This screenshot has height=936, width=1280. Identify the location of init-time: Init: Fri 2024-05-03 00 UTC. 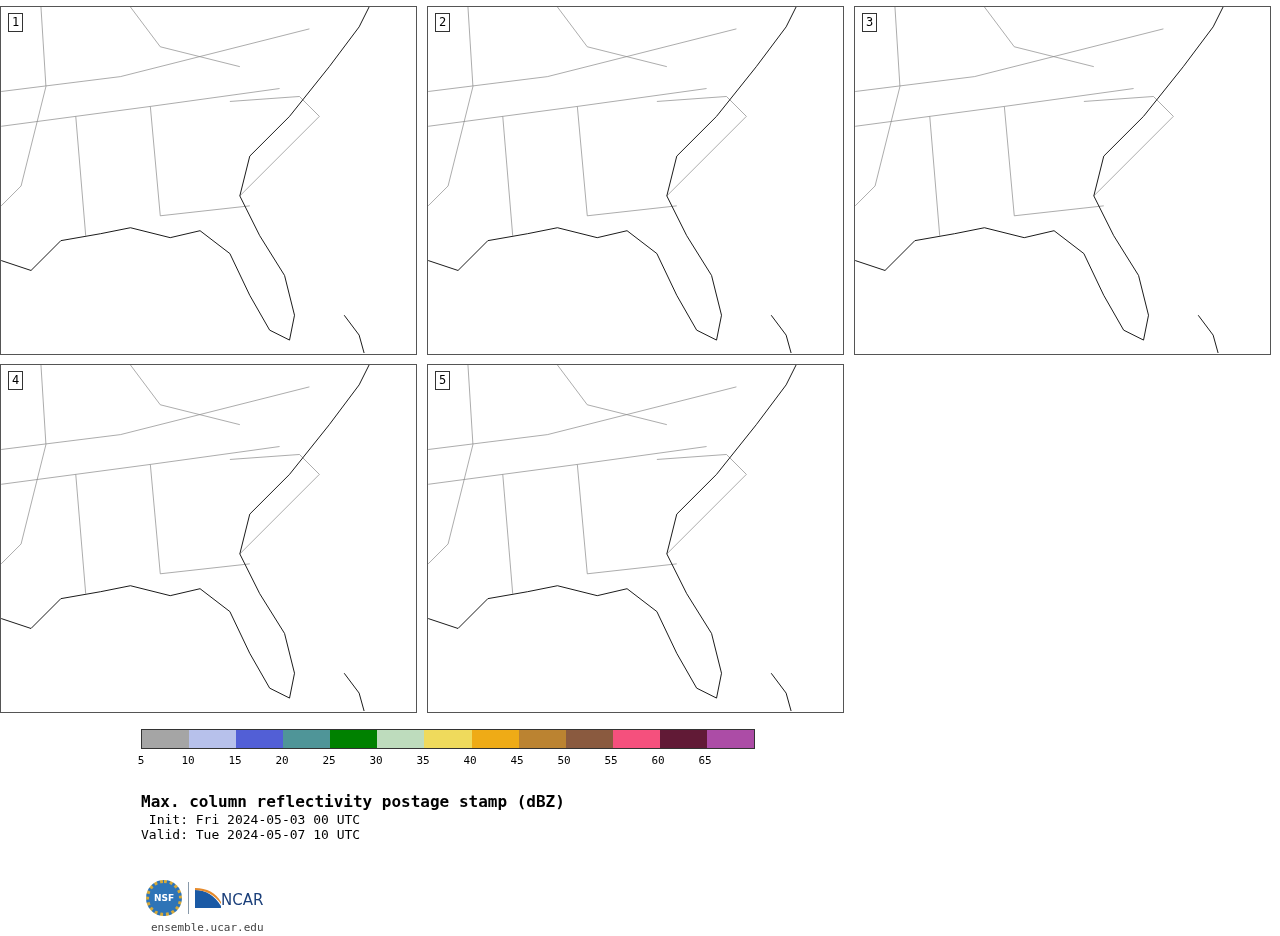
(254, 819).